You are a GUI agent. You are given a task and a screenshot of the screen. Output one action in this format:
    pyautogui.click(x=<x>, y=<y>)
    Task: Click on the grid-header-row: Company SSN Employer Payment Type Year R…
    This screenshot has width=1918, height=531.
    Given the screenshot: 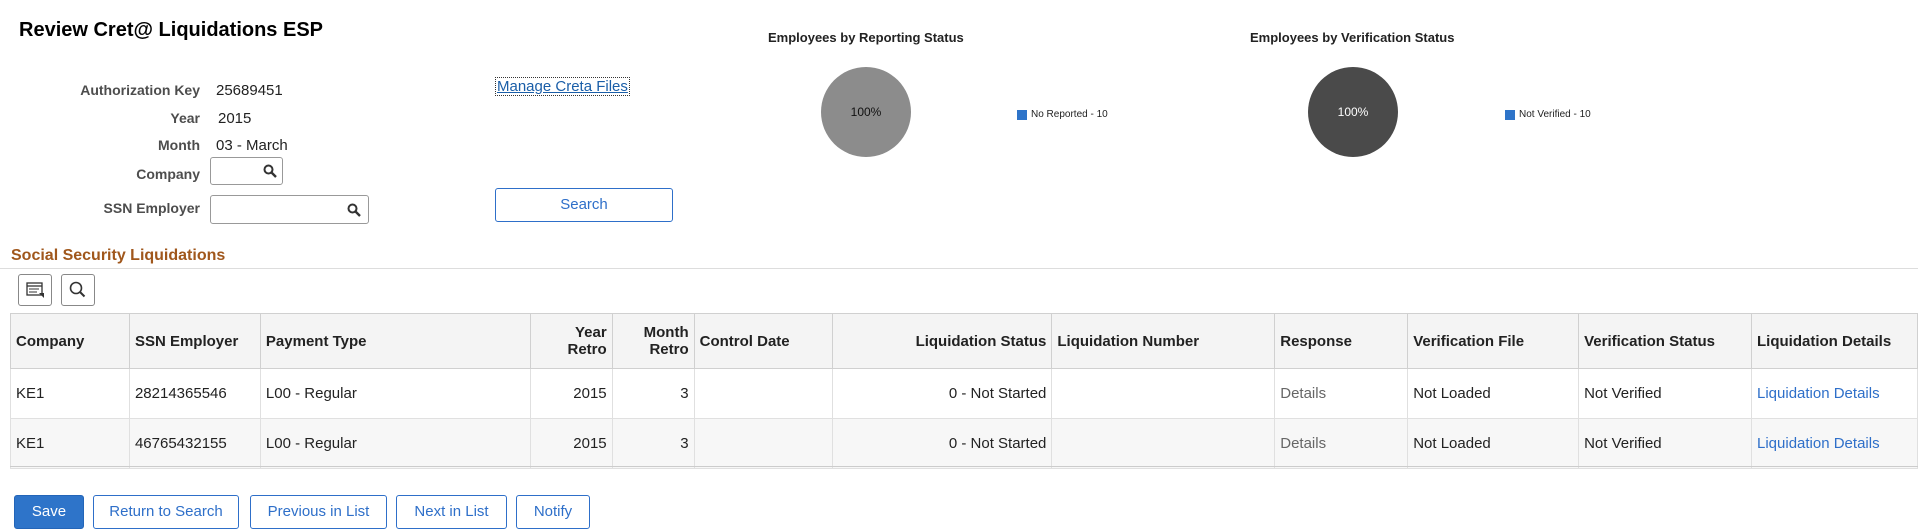 What is the action you would take?
    pyautogui.click(x=964, y=341)
    